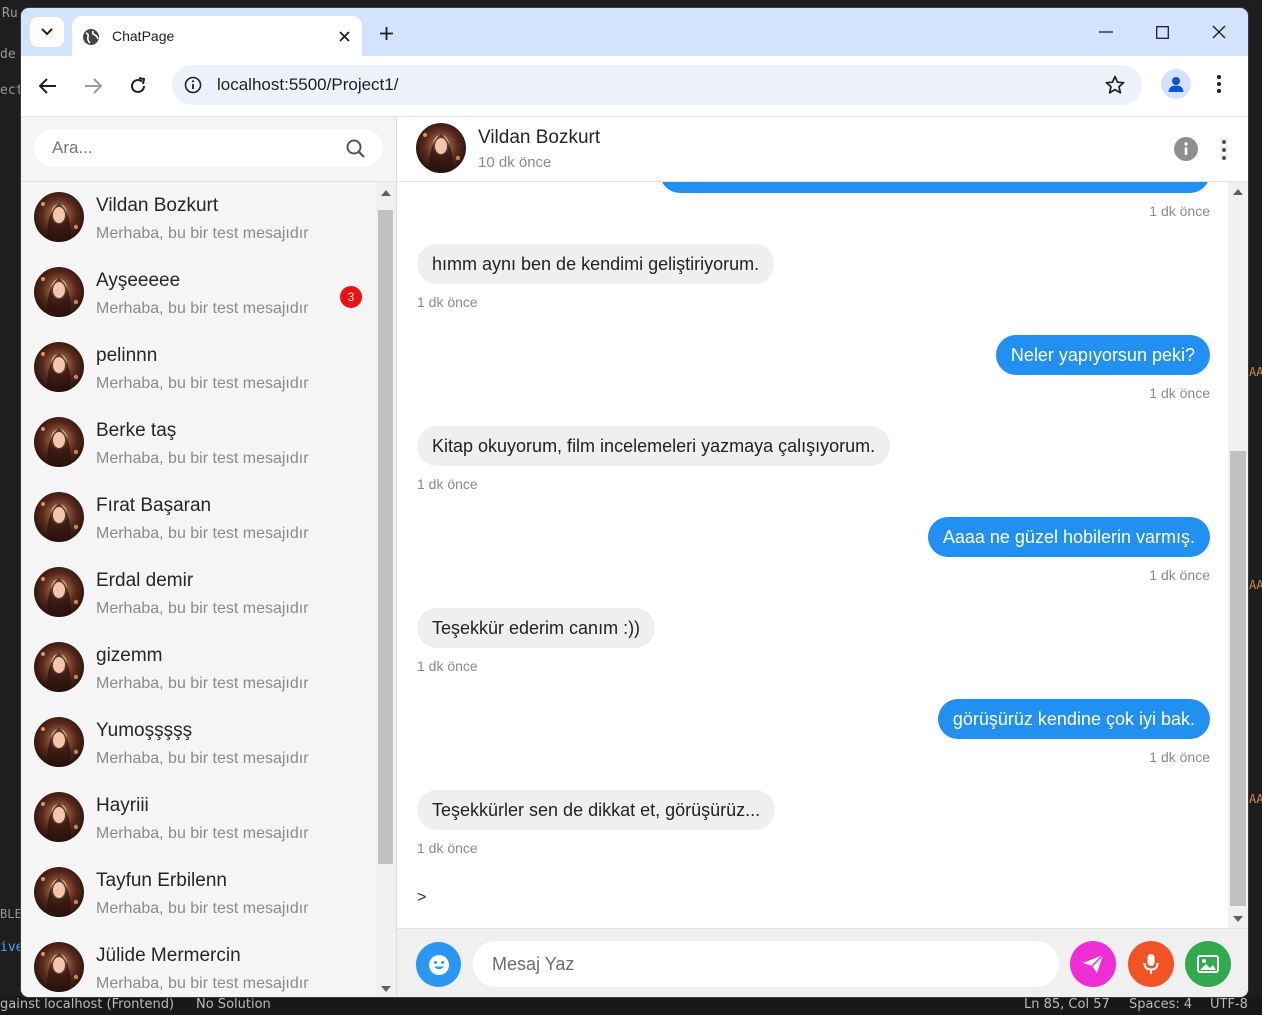 The width and height of the screenshot is (1262, 1015). Describe the element at coordinates (307, 85) in the screenshot. I see `address-url: localhost:5500/Project1/` at that location.